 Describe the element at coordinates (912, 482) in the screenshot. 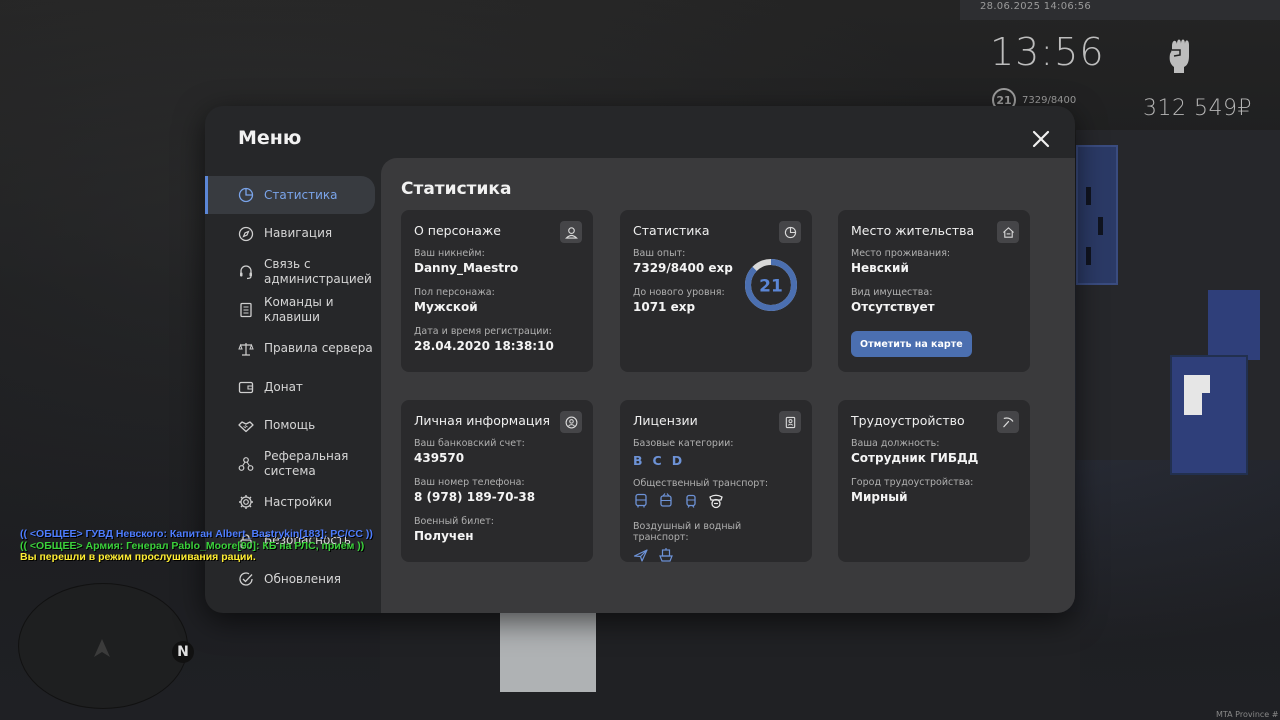

I see `job-city-label: Город трудоустройства:` at that location.